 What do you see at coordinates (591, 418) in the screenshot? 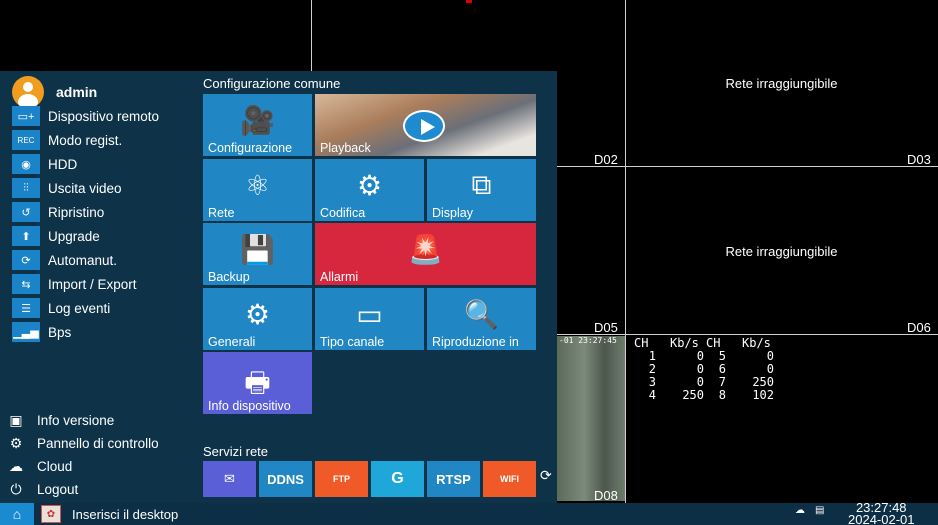
I see `camera-feed: -01 23:27:45` at bounding box center [591, 418].